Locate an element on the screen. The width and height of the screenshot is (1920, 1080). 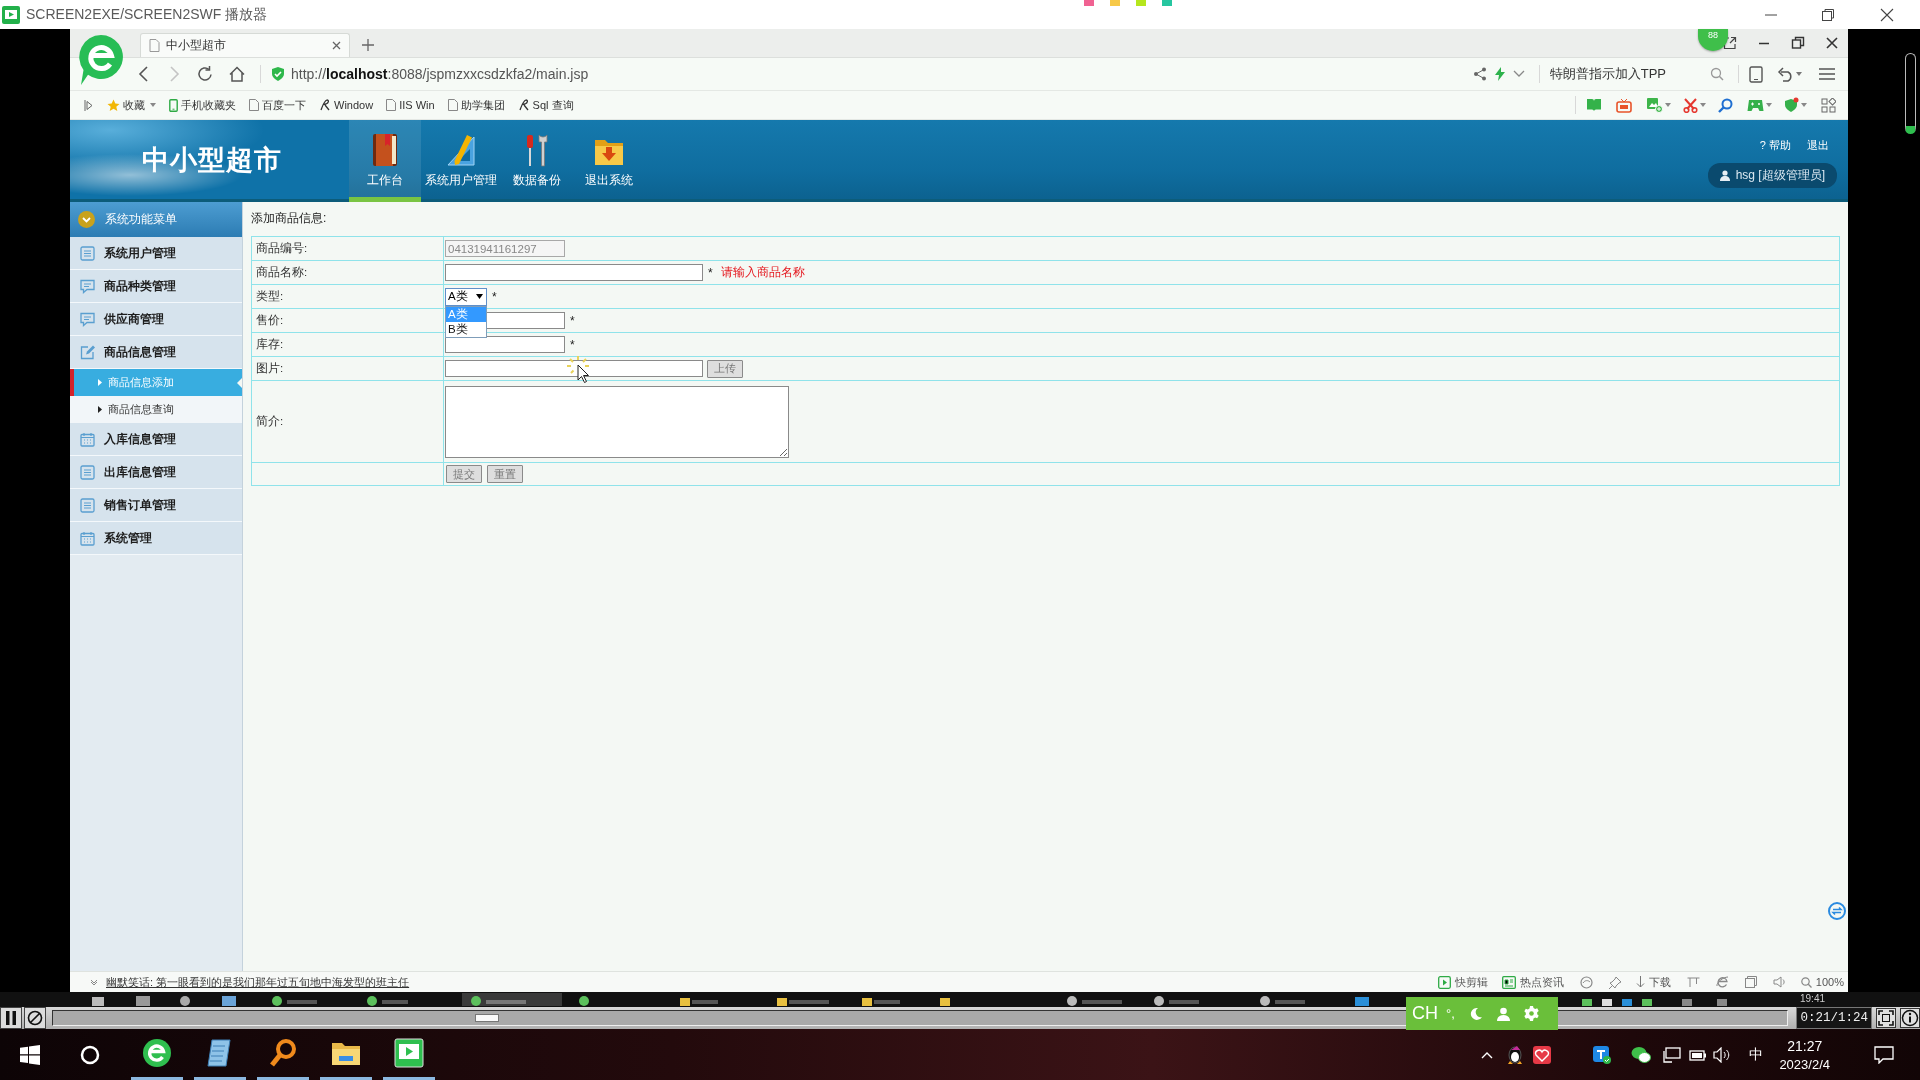
nav-tab: 数据备份 is located at coordinates (537, 161).